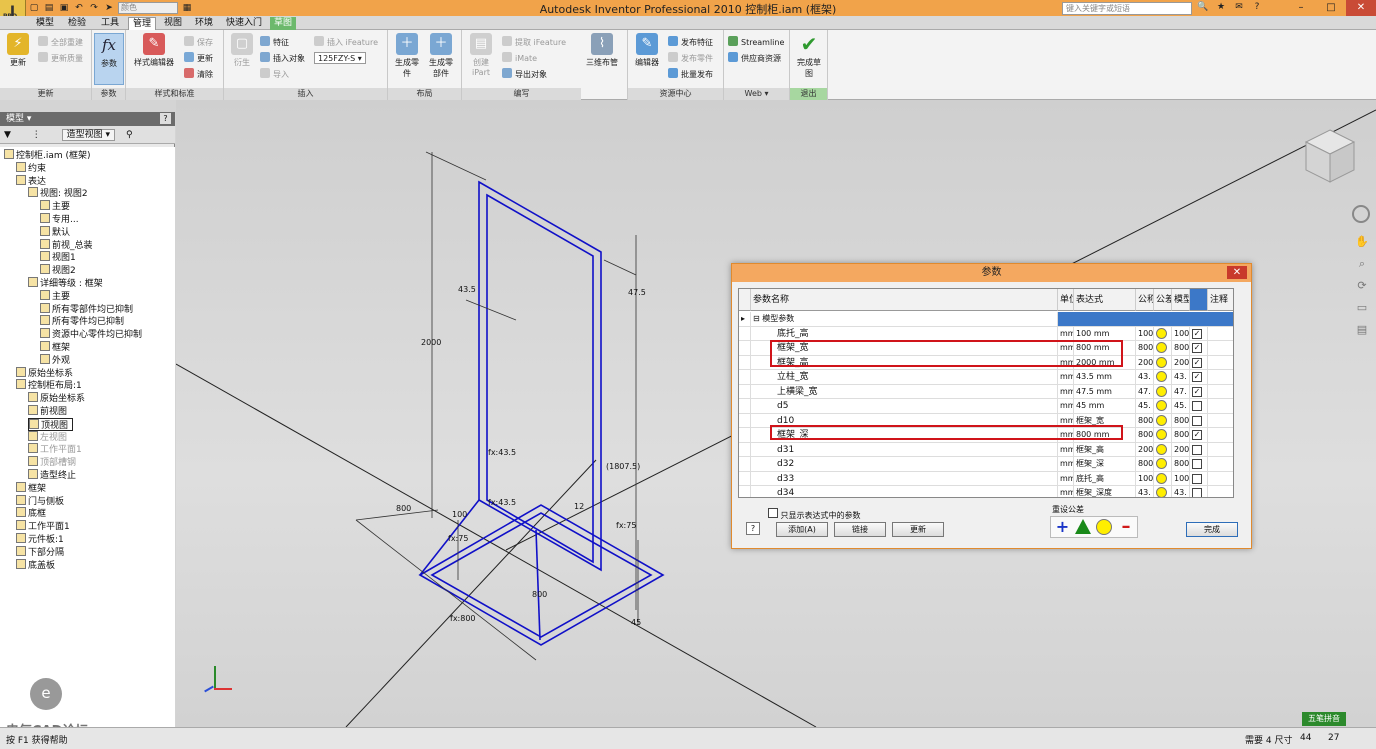  I want to click on group-row-model-params: ▸ ⊟ 模型参数, so click(986, 319).